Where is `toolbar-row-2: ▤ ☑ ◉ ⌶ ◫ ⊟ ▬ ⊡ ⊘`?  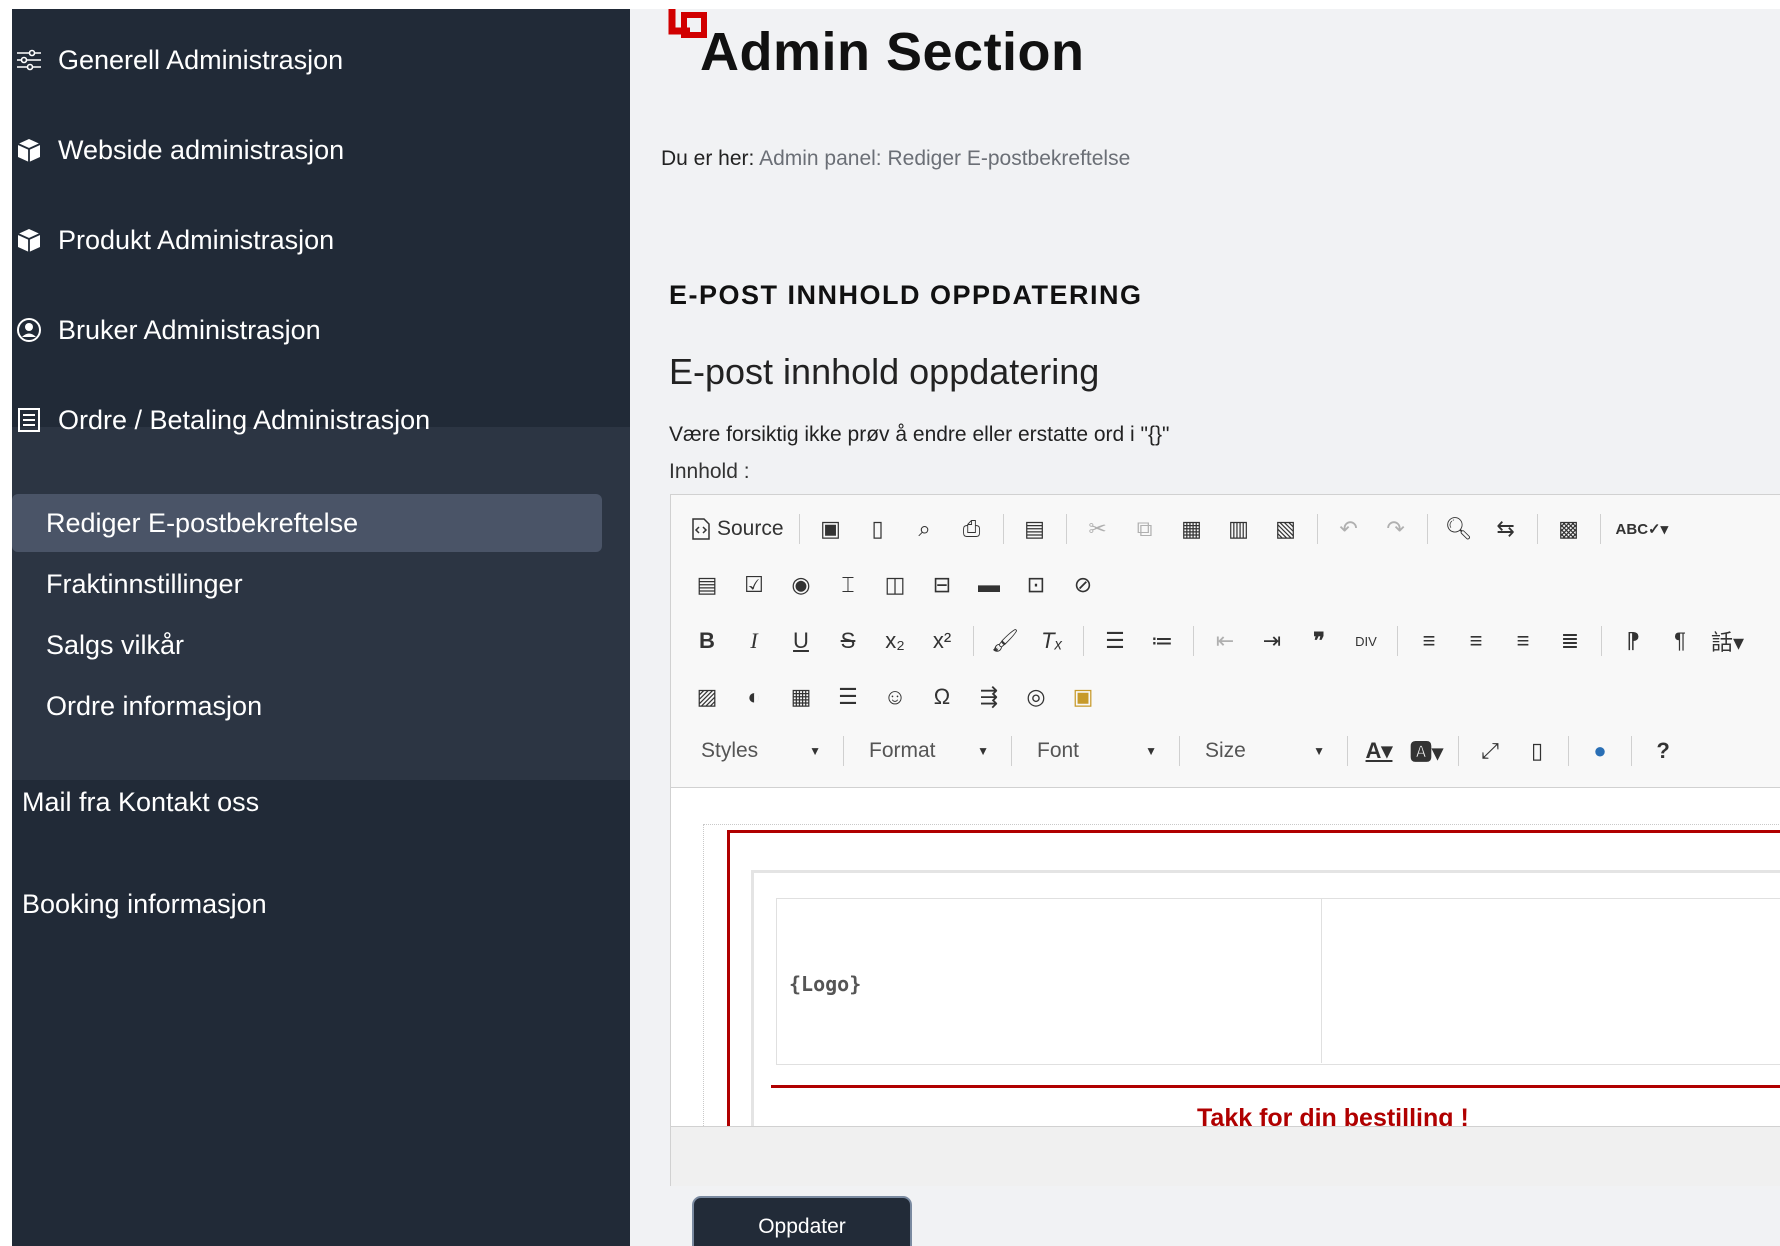
toolbar-row-2: ▤ ☑ ◉ ⌶ ◫ ⊟ ▬ ⊡ ⊘ is located at coordinates (902, 585).